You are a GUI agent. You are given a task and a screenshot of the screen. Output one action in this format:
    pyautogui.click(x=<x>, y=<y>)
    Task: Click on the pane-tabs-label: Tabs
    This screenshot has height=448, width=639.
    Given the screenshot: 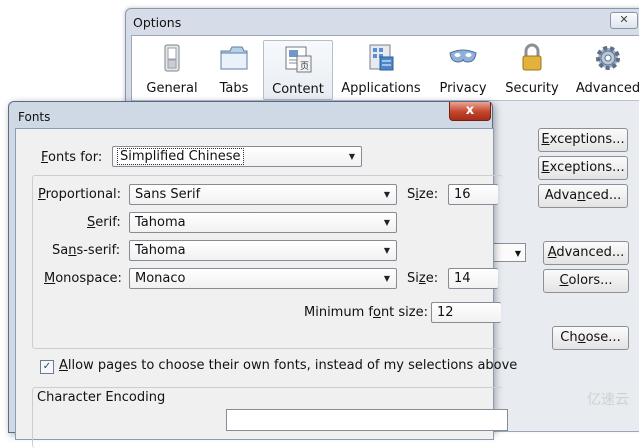 What is the action you would take?
    pyautogui.click(x=234, y=88)
    